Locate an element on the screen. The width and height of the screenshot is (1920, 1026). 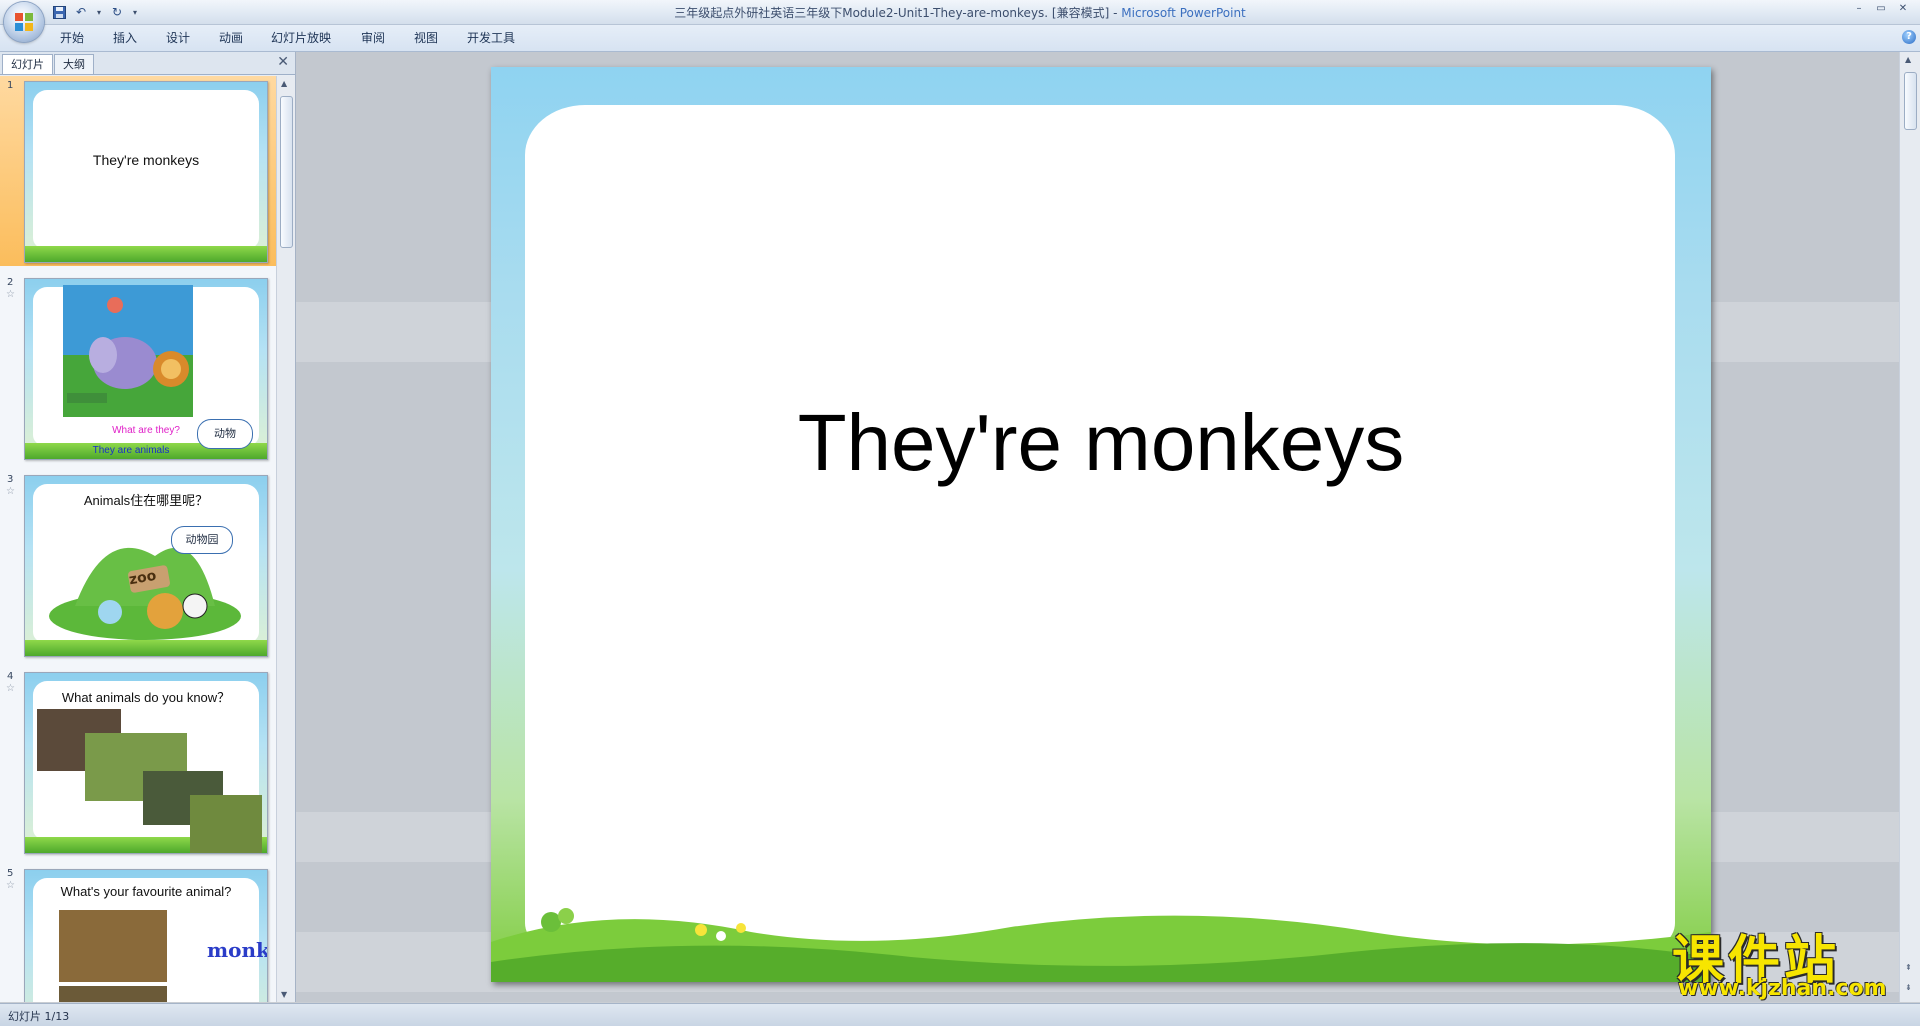
tab-home: 开始 is located at coordinates (72, 38).